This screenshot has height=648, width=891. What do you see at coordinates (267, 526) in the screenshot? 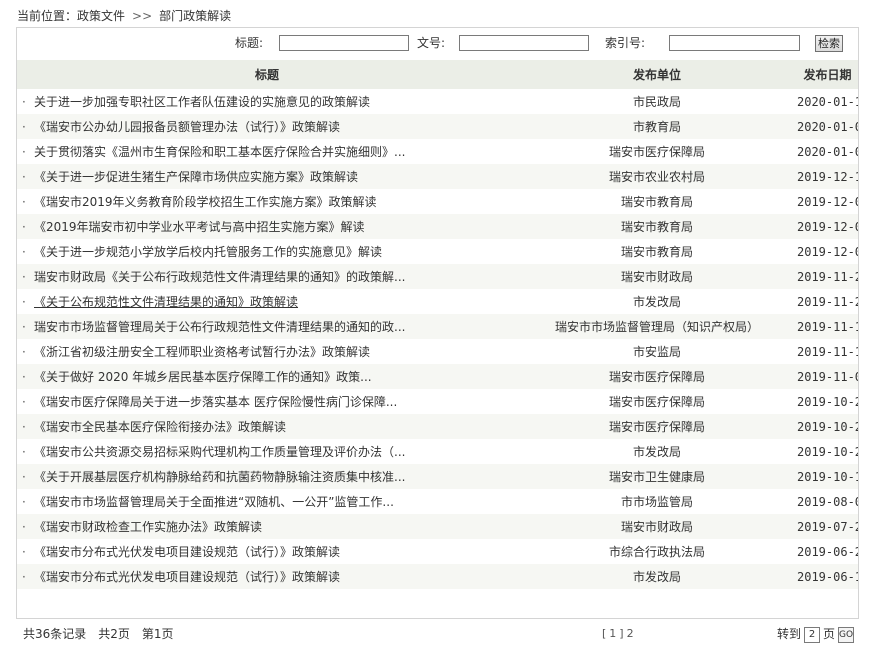
I see `title-cell: · 《瑞安市财政检查工作实施办法》政策解读` at bounding box center [267, 526].